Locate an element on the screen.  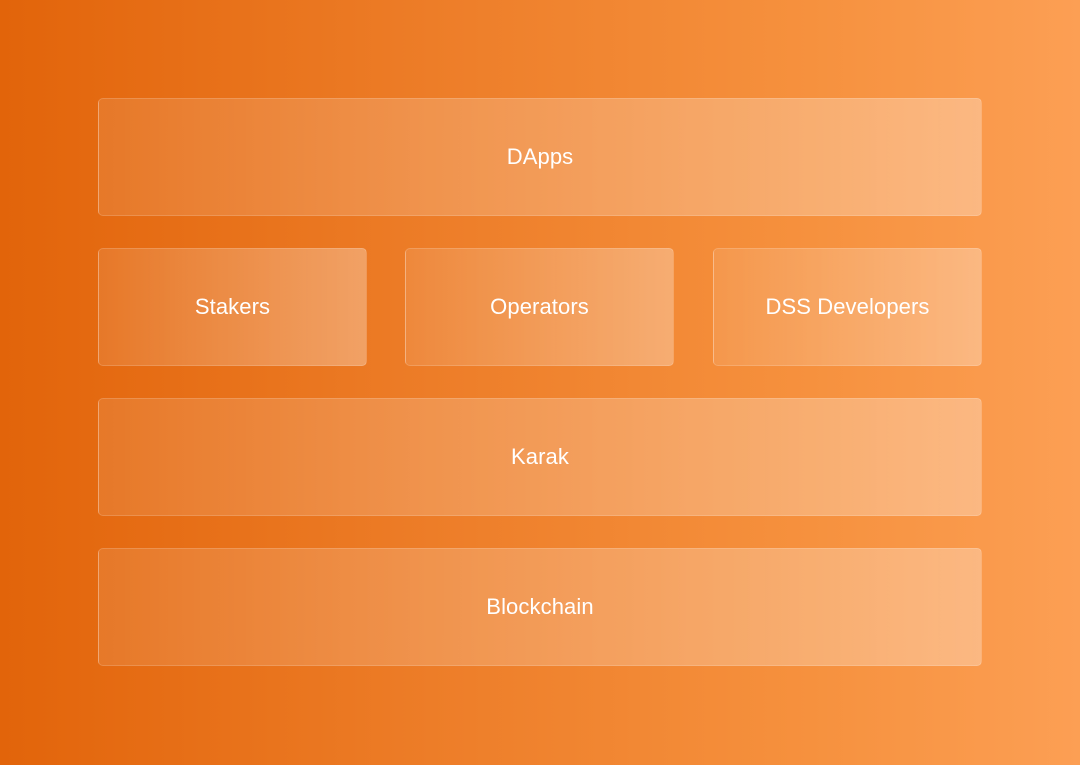
box-label-dapps: DApps is located at coordinates (540, 156).